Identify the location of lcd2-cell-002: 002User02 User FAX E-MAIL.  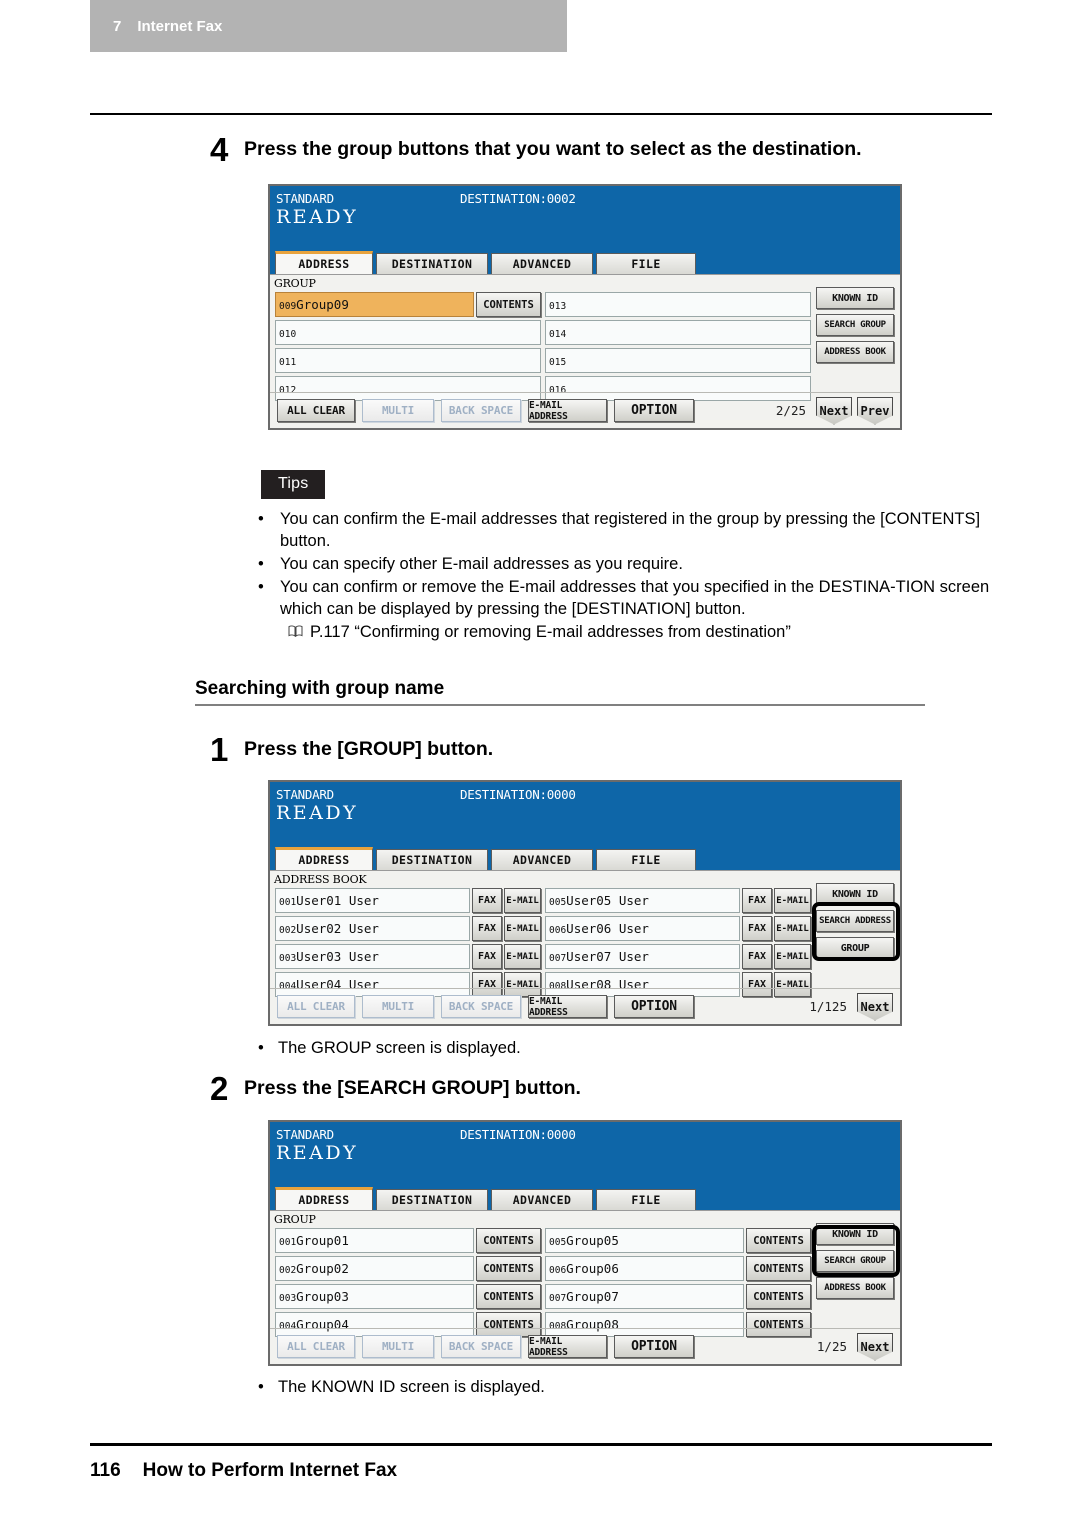
(408, 928).